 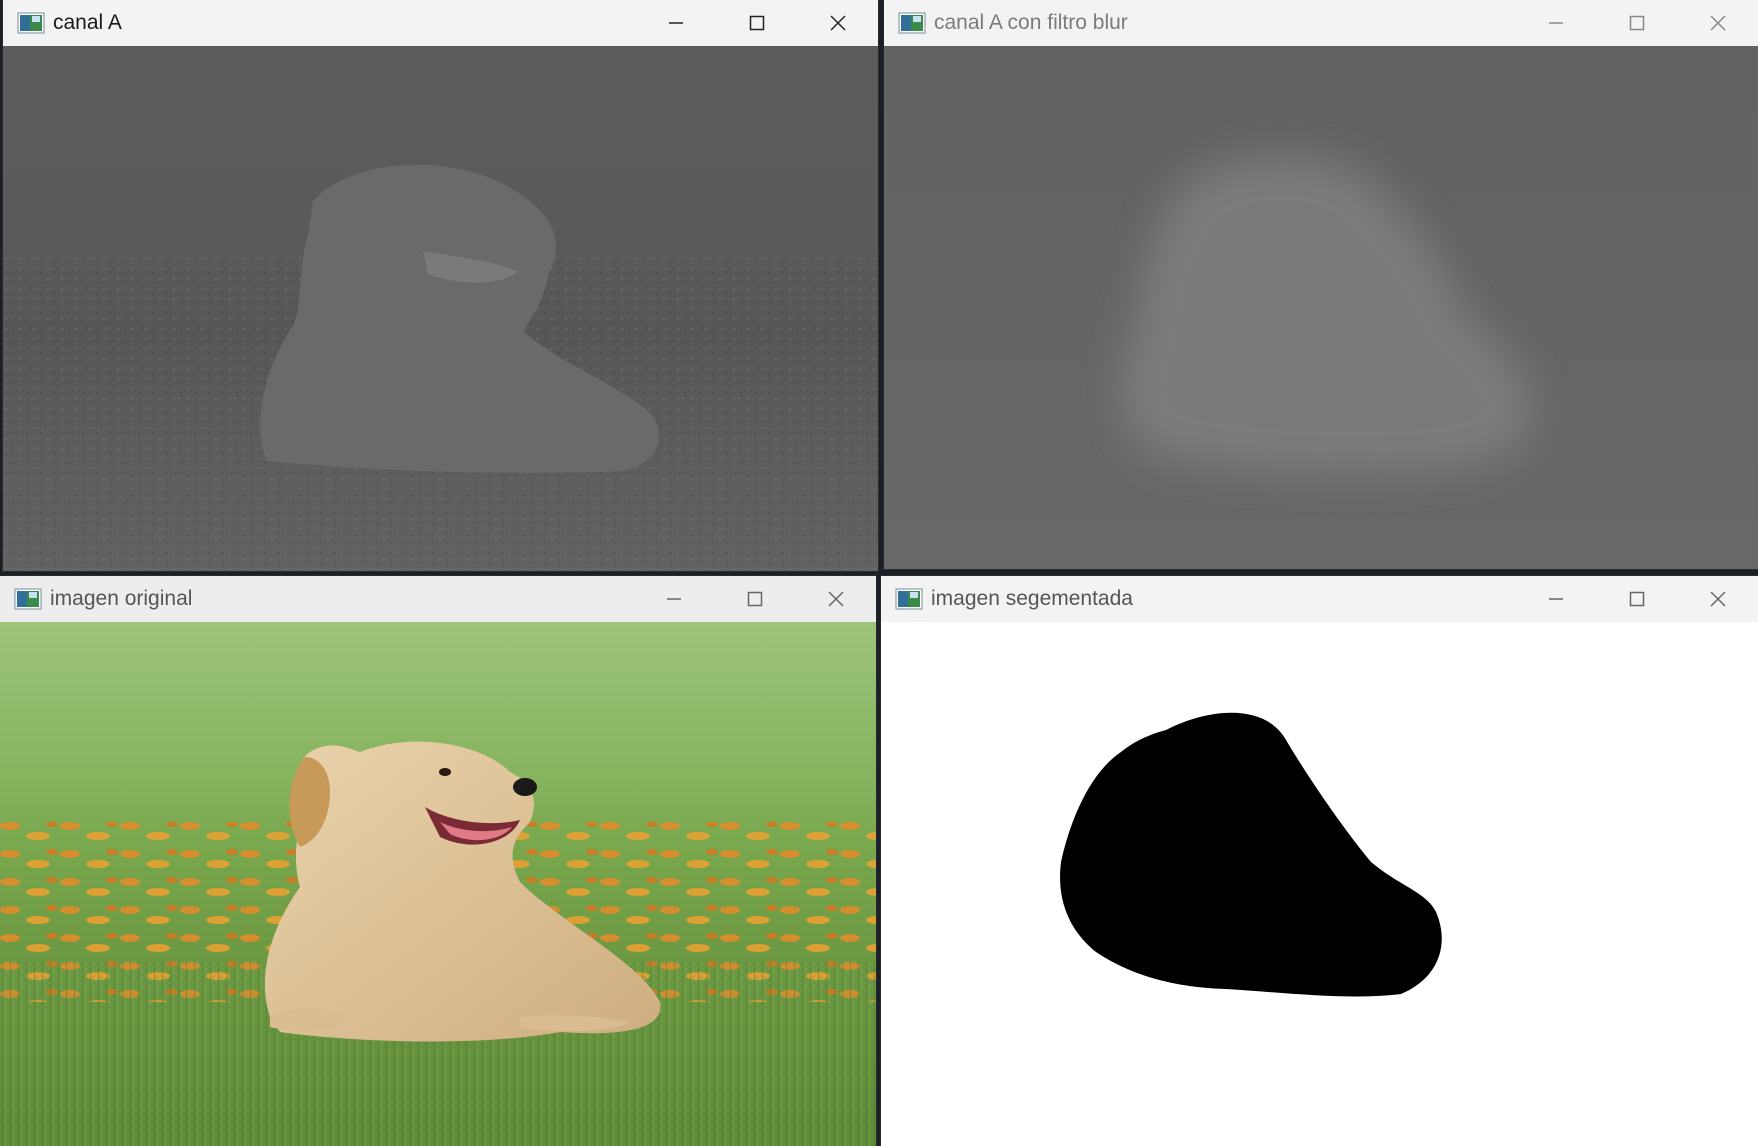 I want to click on titlebar: canal A, so click(x=440, y=23).